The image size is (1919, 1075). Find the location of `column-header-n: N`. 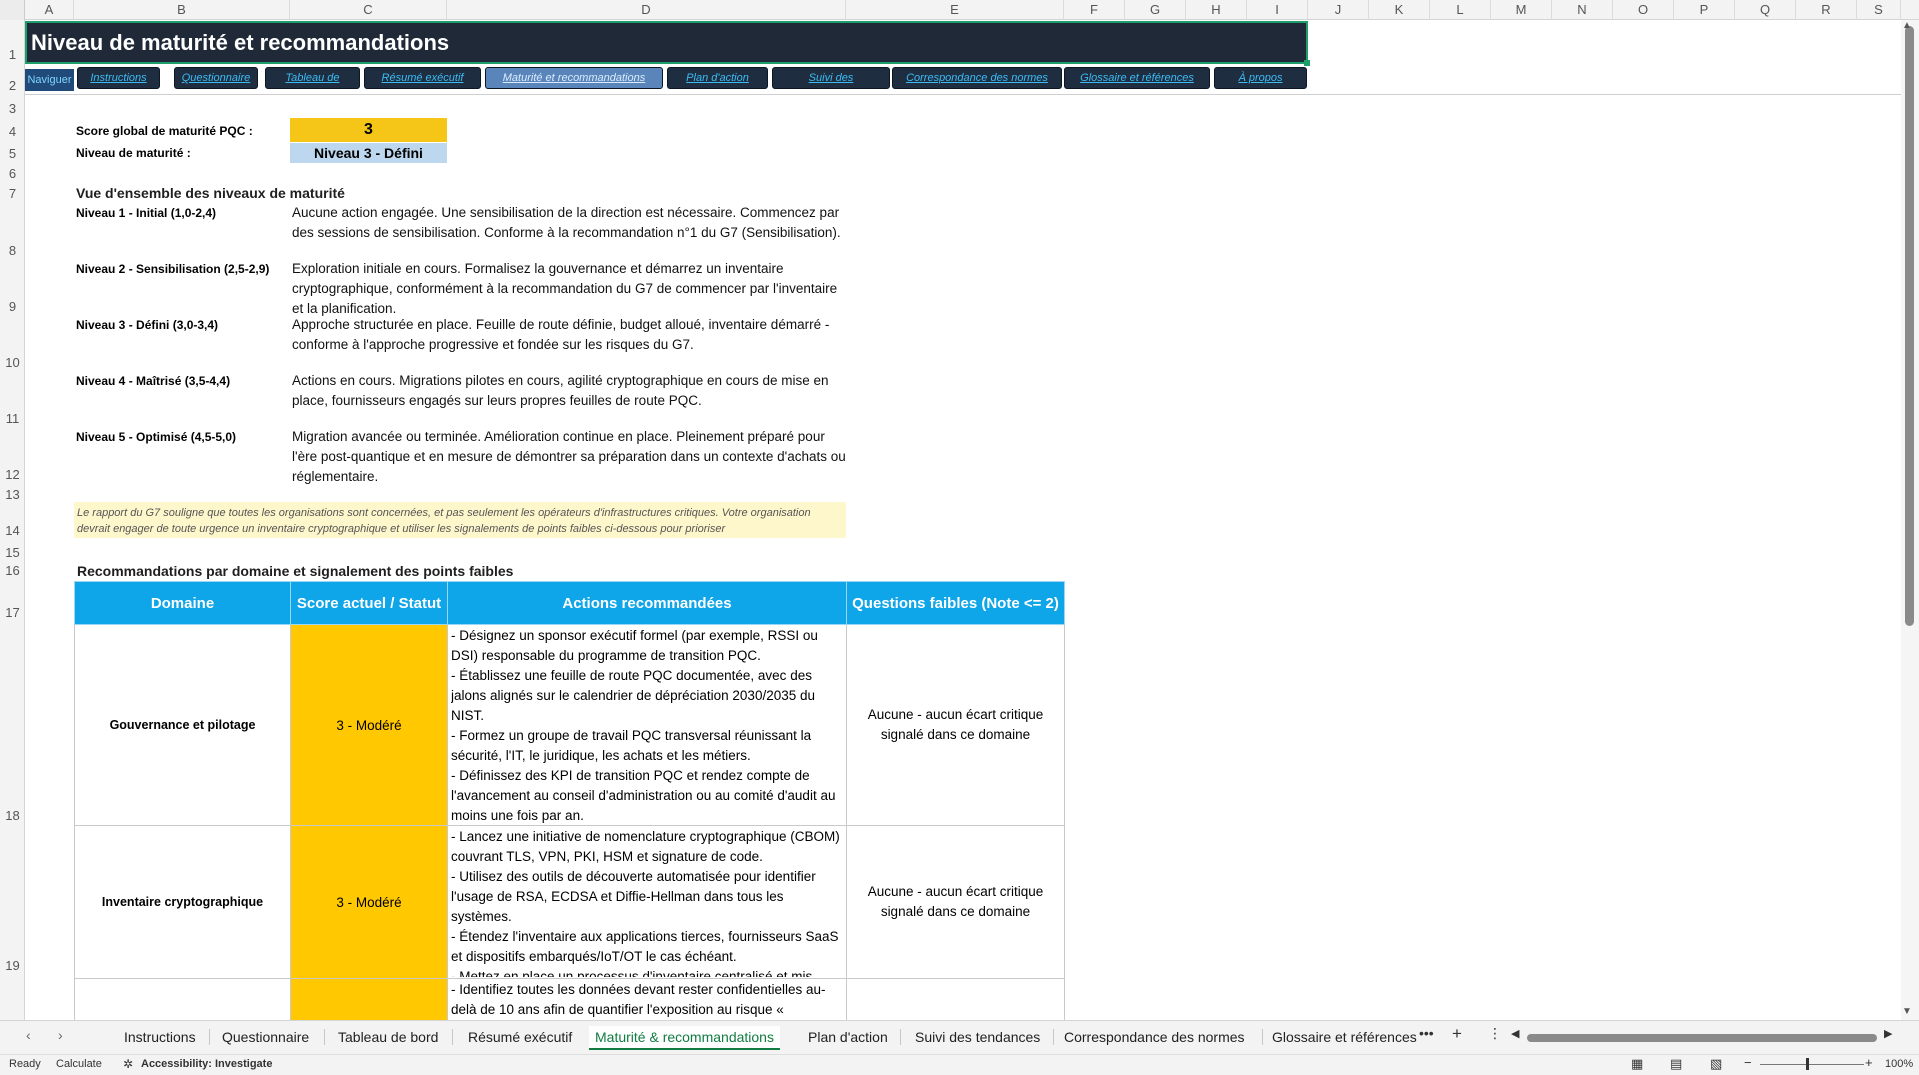

column-header-n: N is located at coordinates (1582, 10).